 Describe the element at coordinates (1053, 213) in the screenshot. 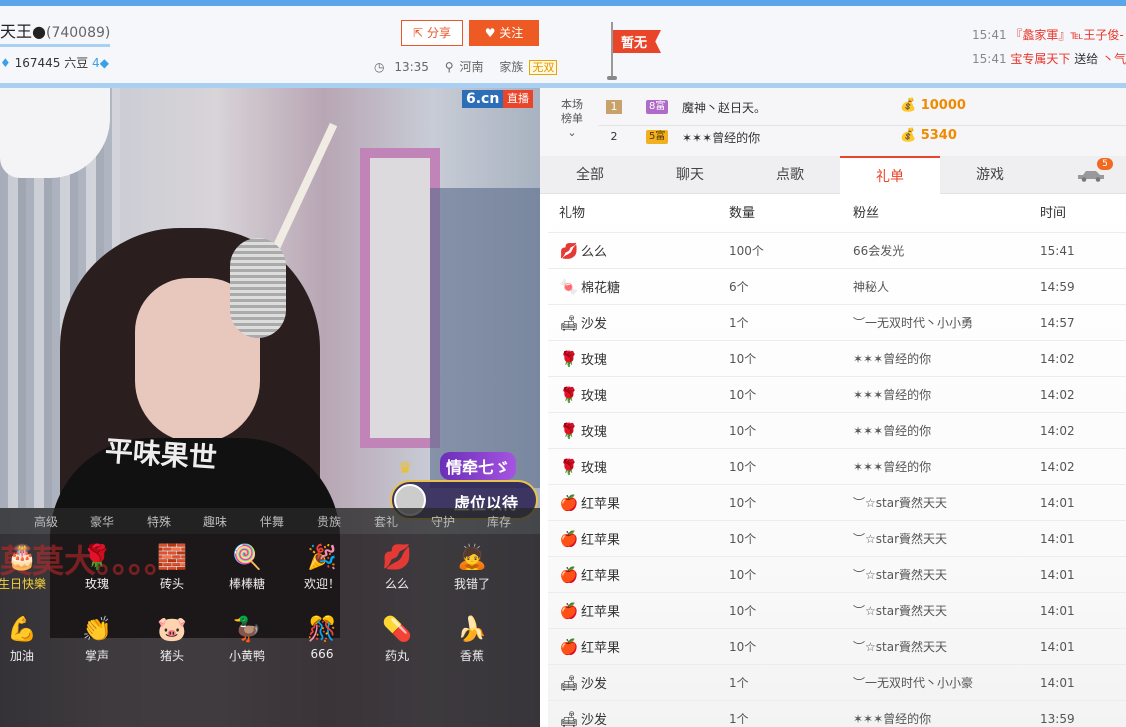

I see `column-header-time: 时间` at that location.